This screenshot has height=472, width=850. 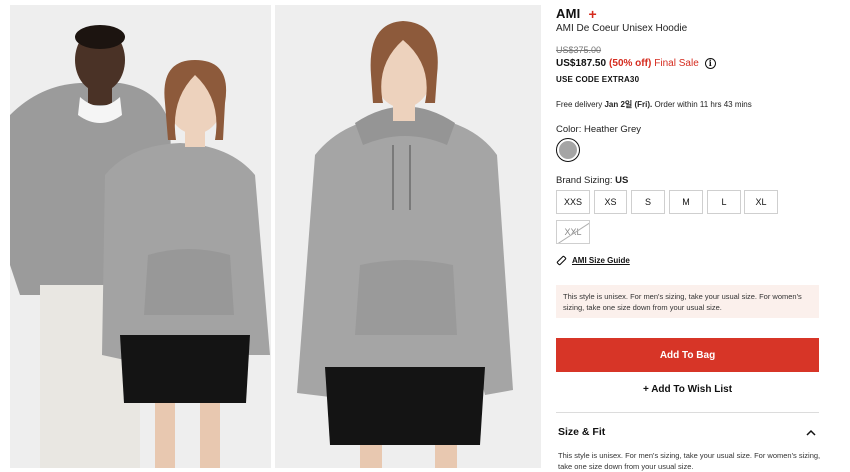 I want to click on brand-name: AMI, so click(x=568, y=13).